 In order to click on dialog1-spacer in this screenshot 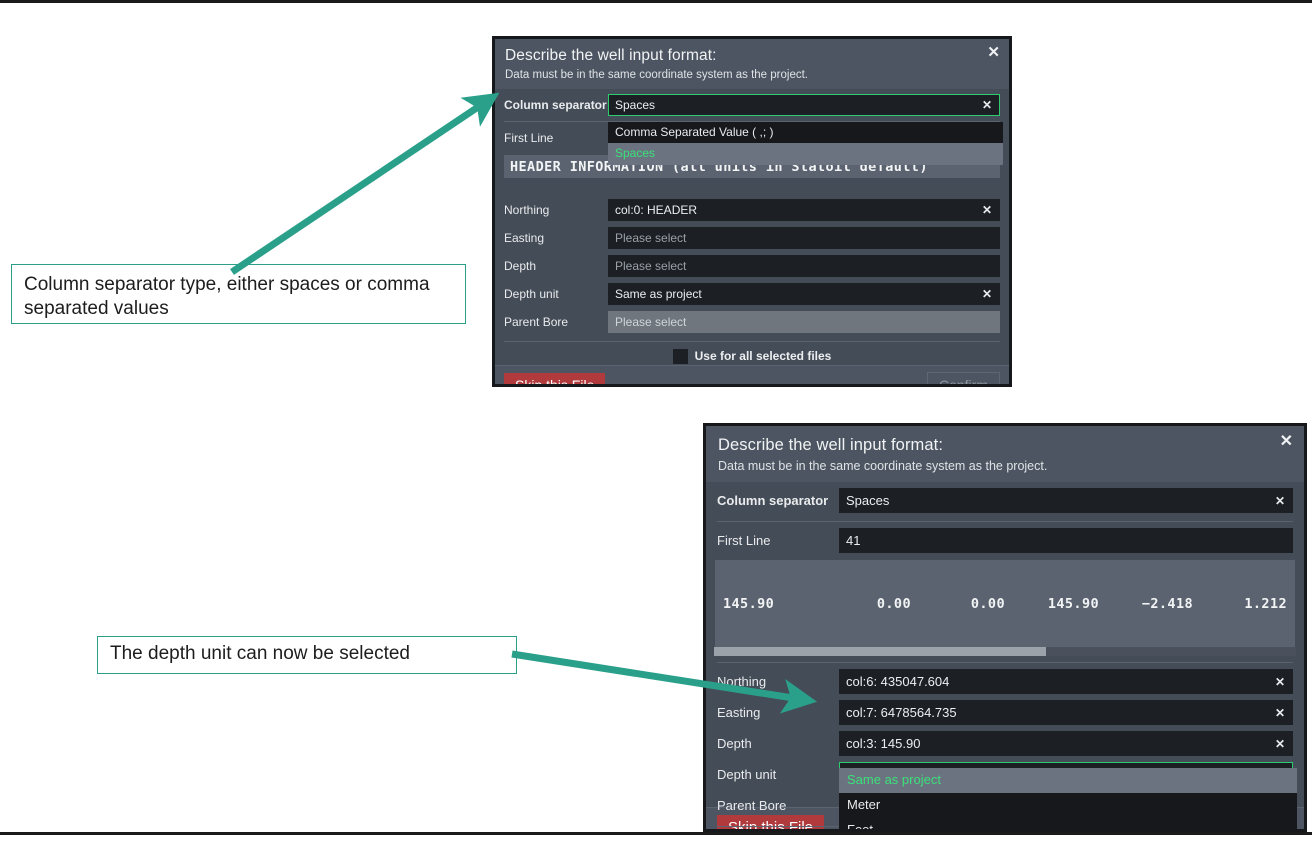, I will do `click(752, 187)`.